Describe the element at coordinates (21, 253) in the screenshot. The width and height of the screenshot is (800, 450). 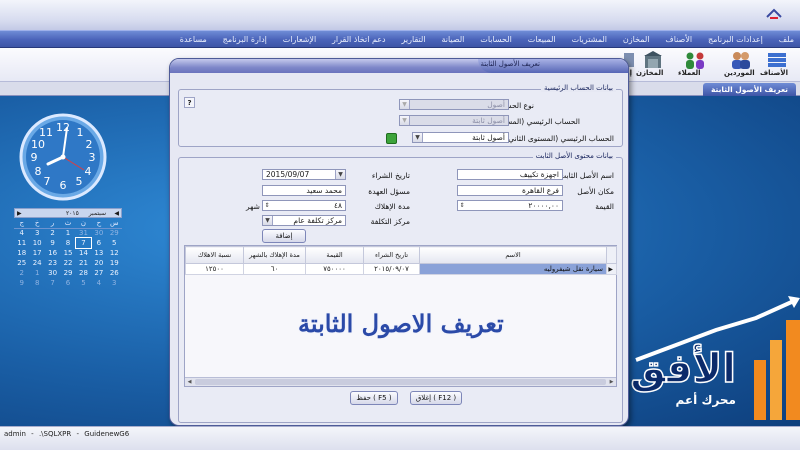
I see `calendar-day: 18` at that location.